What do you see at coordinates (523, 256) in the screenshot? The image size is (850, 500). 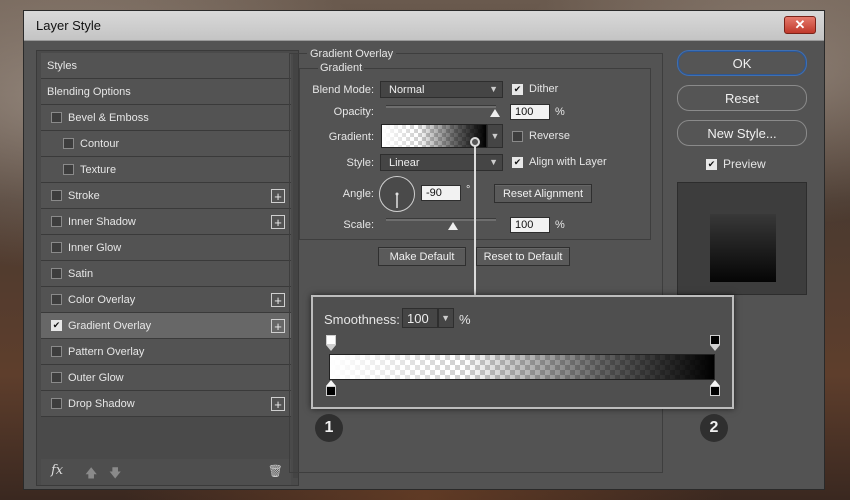 I see `reset-to-default-button: Reset to Default` at bounding box center [523, 256].